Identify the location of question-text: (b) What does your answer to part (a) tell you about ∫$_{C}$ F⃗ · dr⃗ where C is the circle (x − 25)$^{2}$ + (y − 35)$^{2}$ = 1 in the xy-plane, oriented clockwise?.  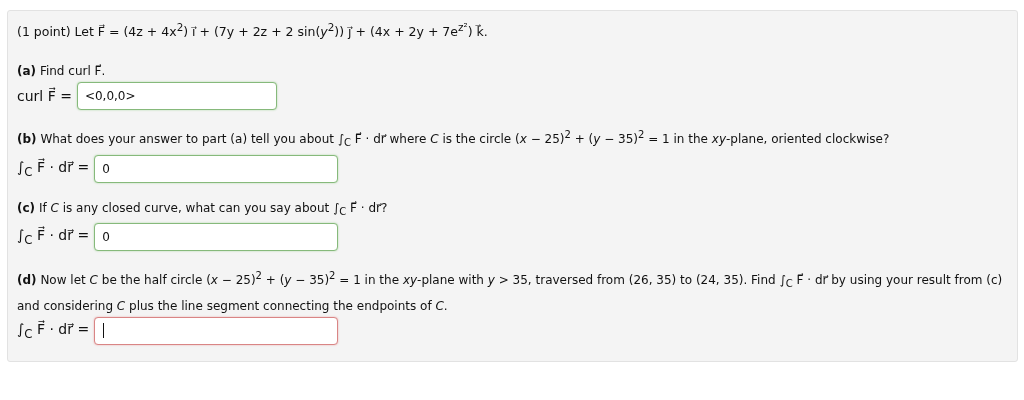
(454, 139).